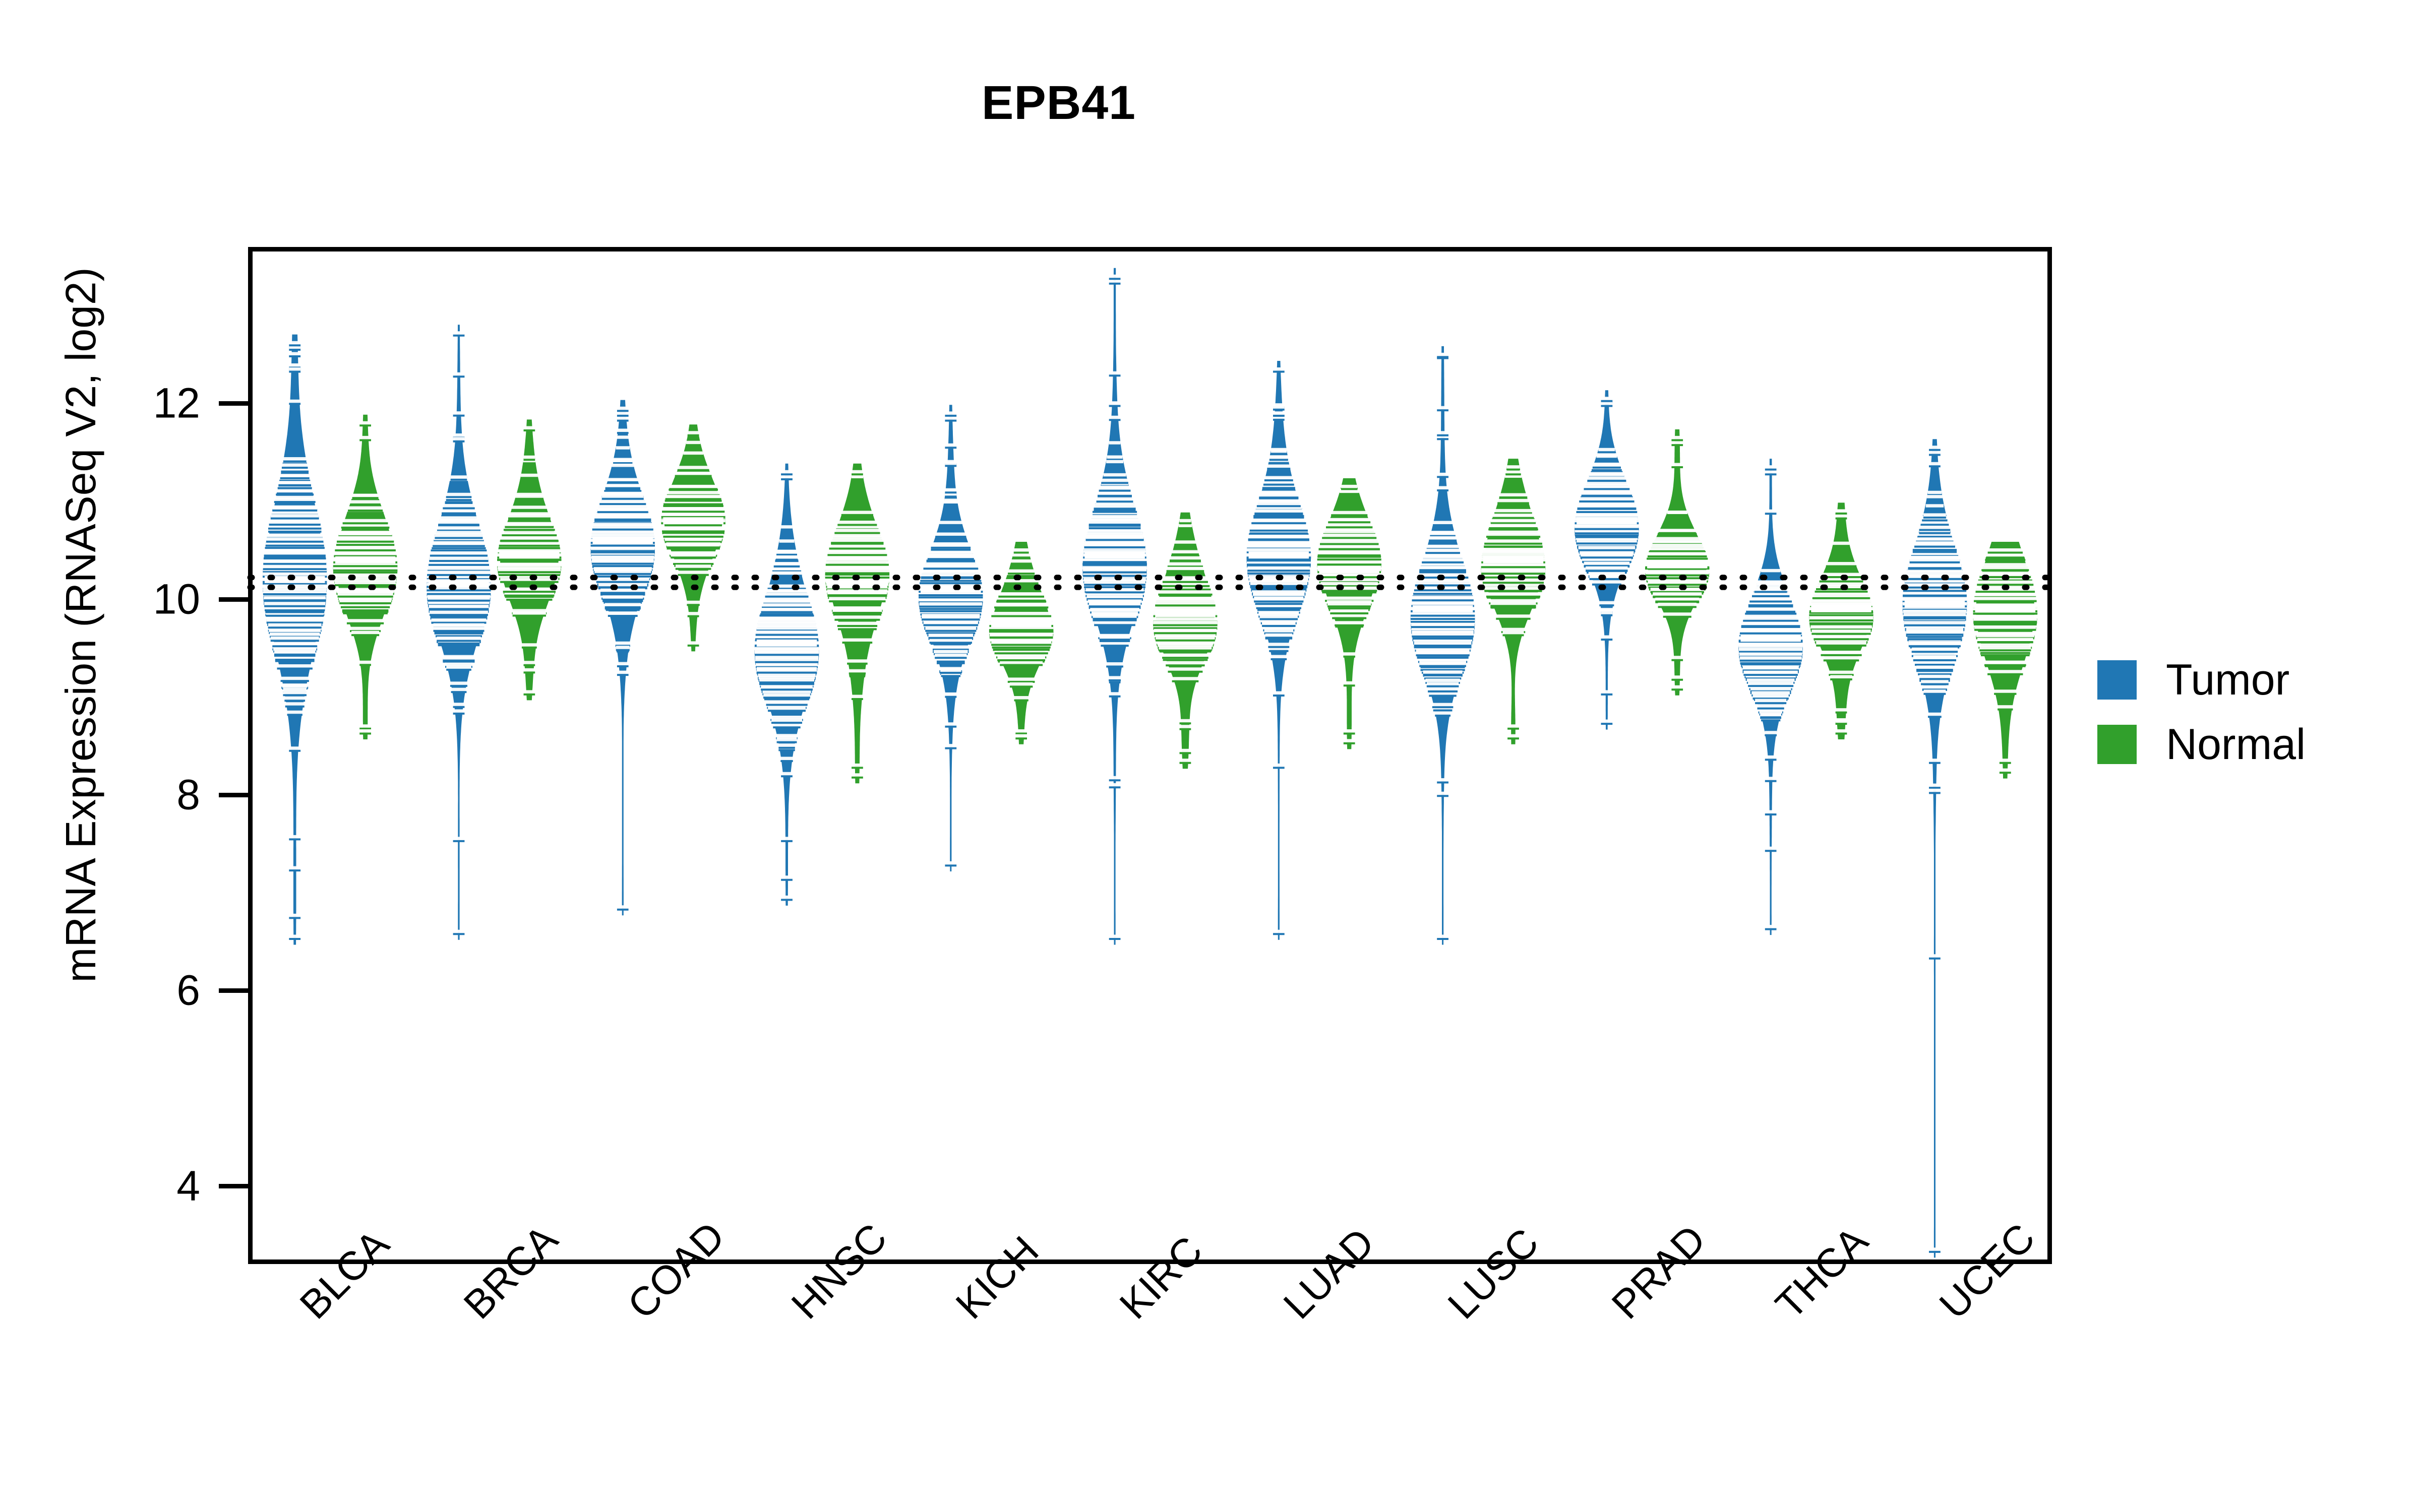 The width and height of the screenshot is (2420, 1512). Describe the element at coordinates (1493, 1273) in the screenshot. I see `x-tick-label-lusc: LUSC` at that location.